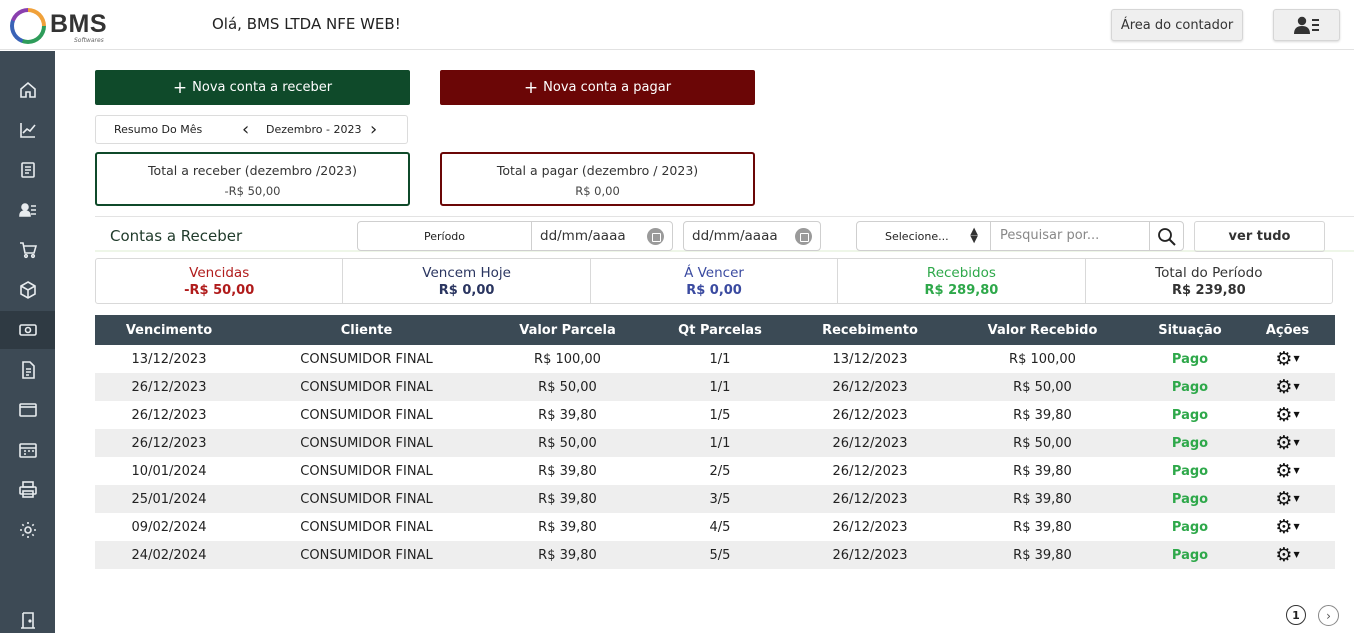  Describe the element at coordinates (735, 236) in the screenshot. I see `date-to-value: dd/mm/aaaa` at that location.